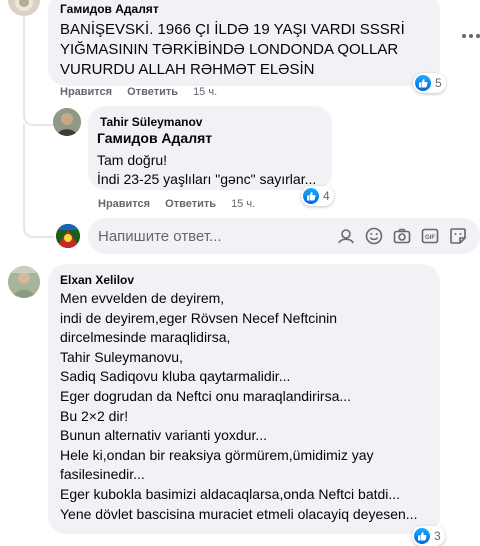 This screenshot has width=480, height=546. I want to click on comment-actions: Нравится Ответить 15 ч., so click(144, 92).